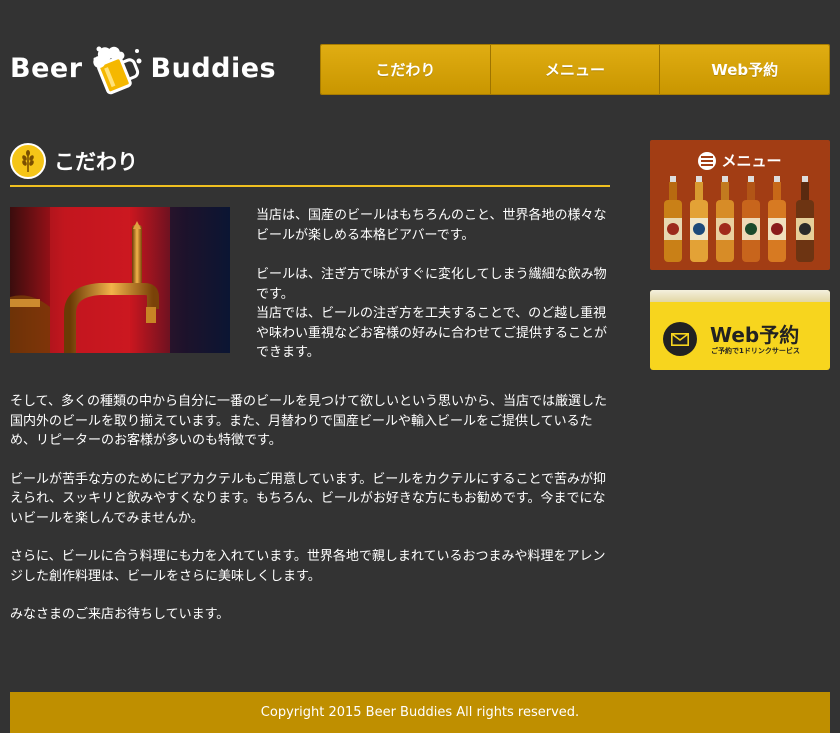 The width and height of the screenshot is (840, 733). Describe the element at coordinates (28, 161) in the screenshot. I see `wheat-icon` at that location.